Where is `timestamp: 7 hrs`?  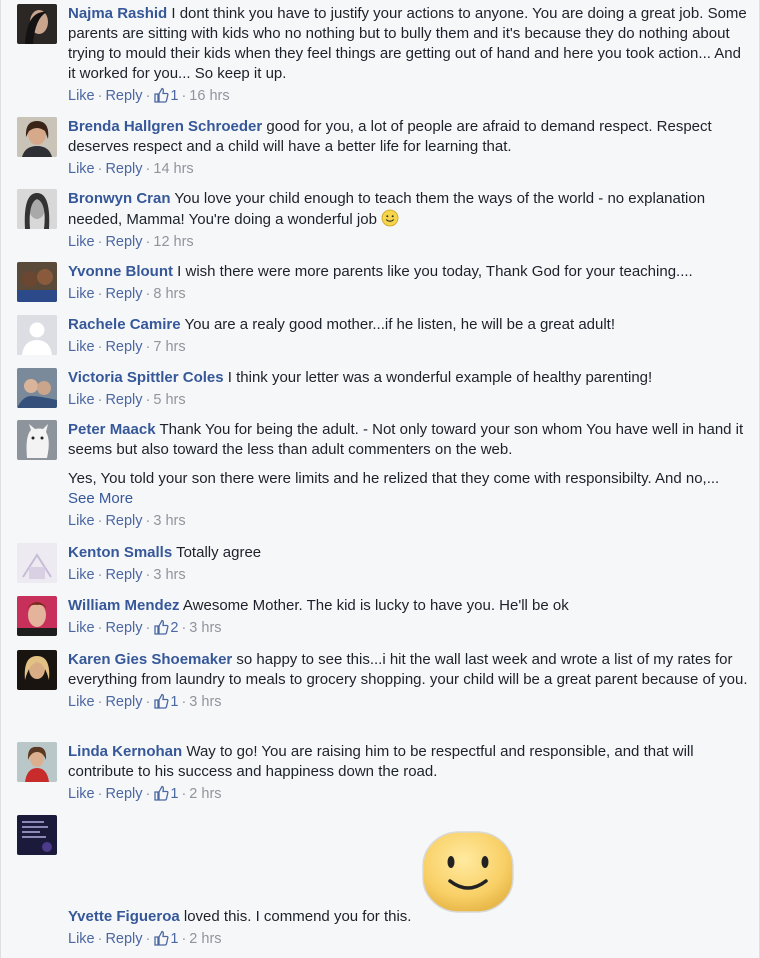 timestamp: 7 hrs is located at coordinates (169, 347).